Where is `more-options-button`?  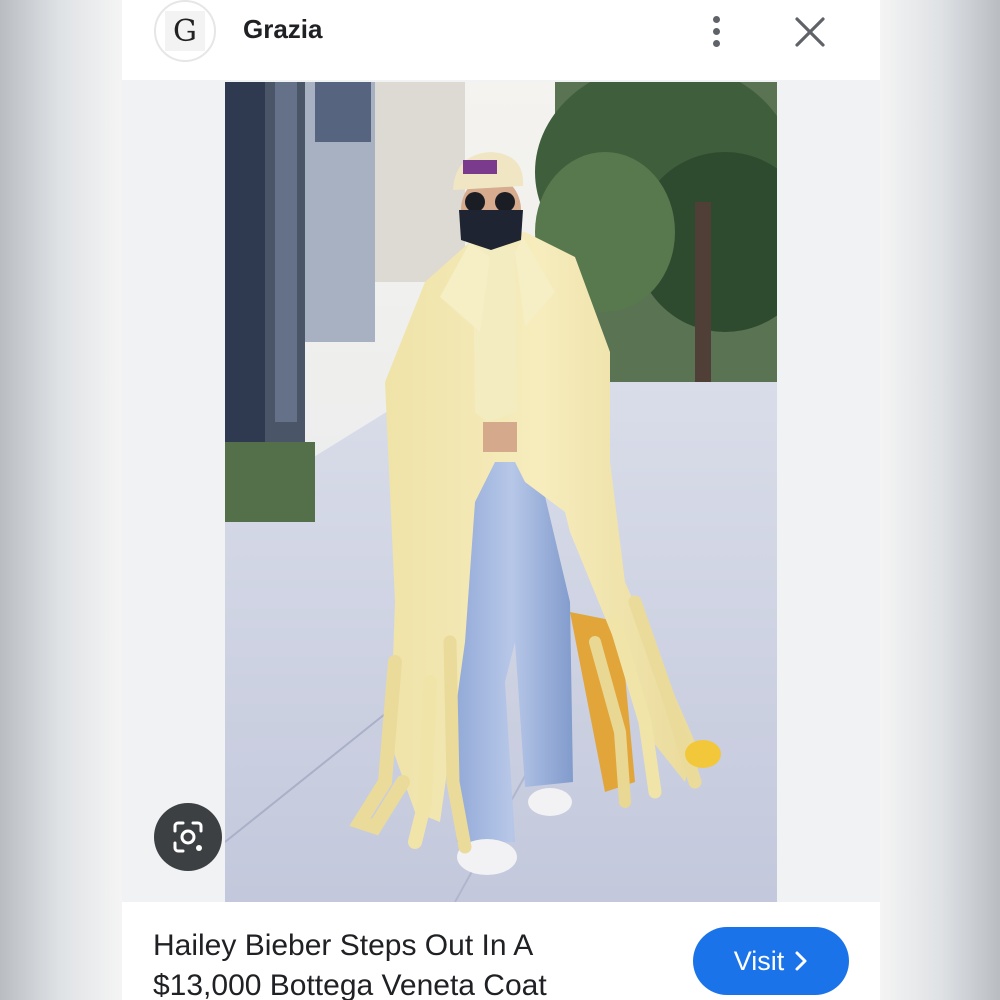 more-options-button is located at coordinates (716, 31).